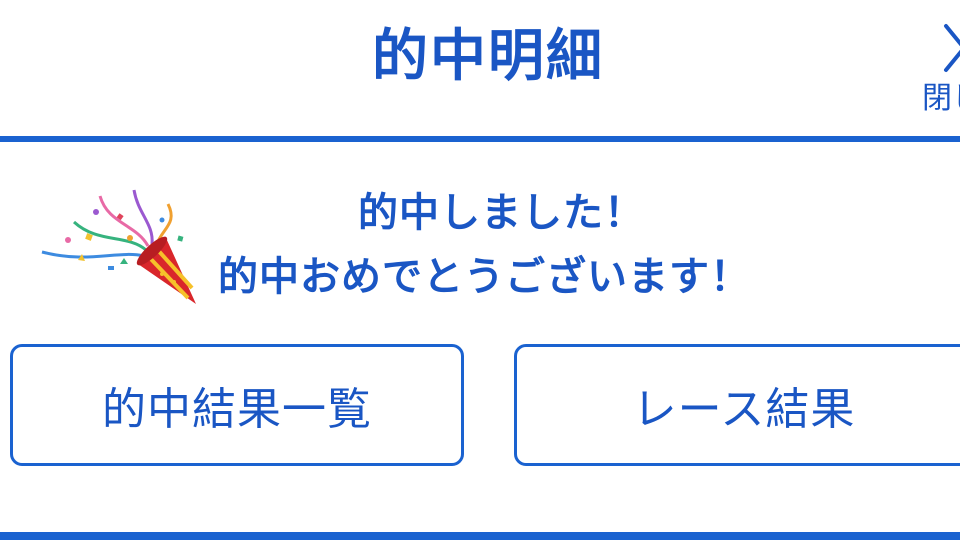  What do you see at coordinates (484, 277) in the screenshot?
I see `message-line-2: 的中おめでとうございます！` at bounding box center [484, 277].